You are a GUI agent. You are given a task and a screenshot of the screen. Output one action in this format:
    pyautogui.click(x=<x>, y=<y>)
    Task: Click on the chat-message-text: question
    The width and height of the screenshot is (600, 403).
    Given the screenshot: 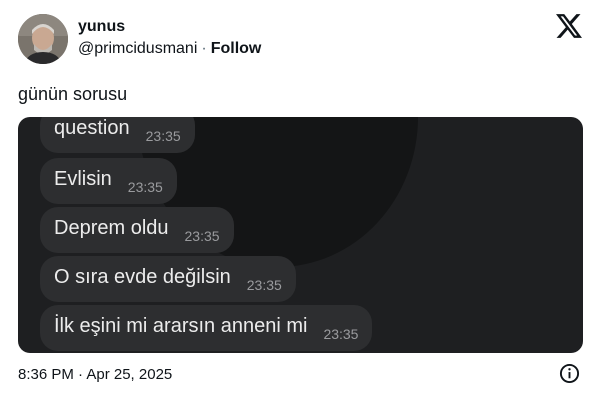 What is the action you would take?
    pyautogui.click(x=92, y=128)
    